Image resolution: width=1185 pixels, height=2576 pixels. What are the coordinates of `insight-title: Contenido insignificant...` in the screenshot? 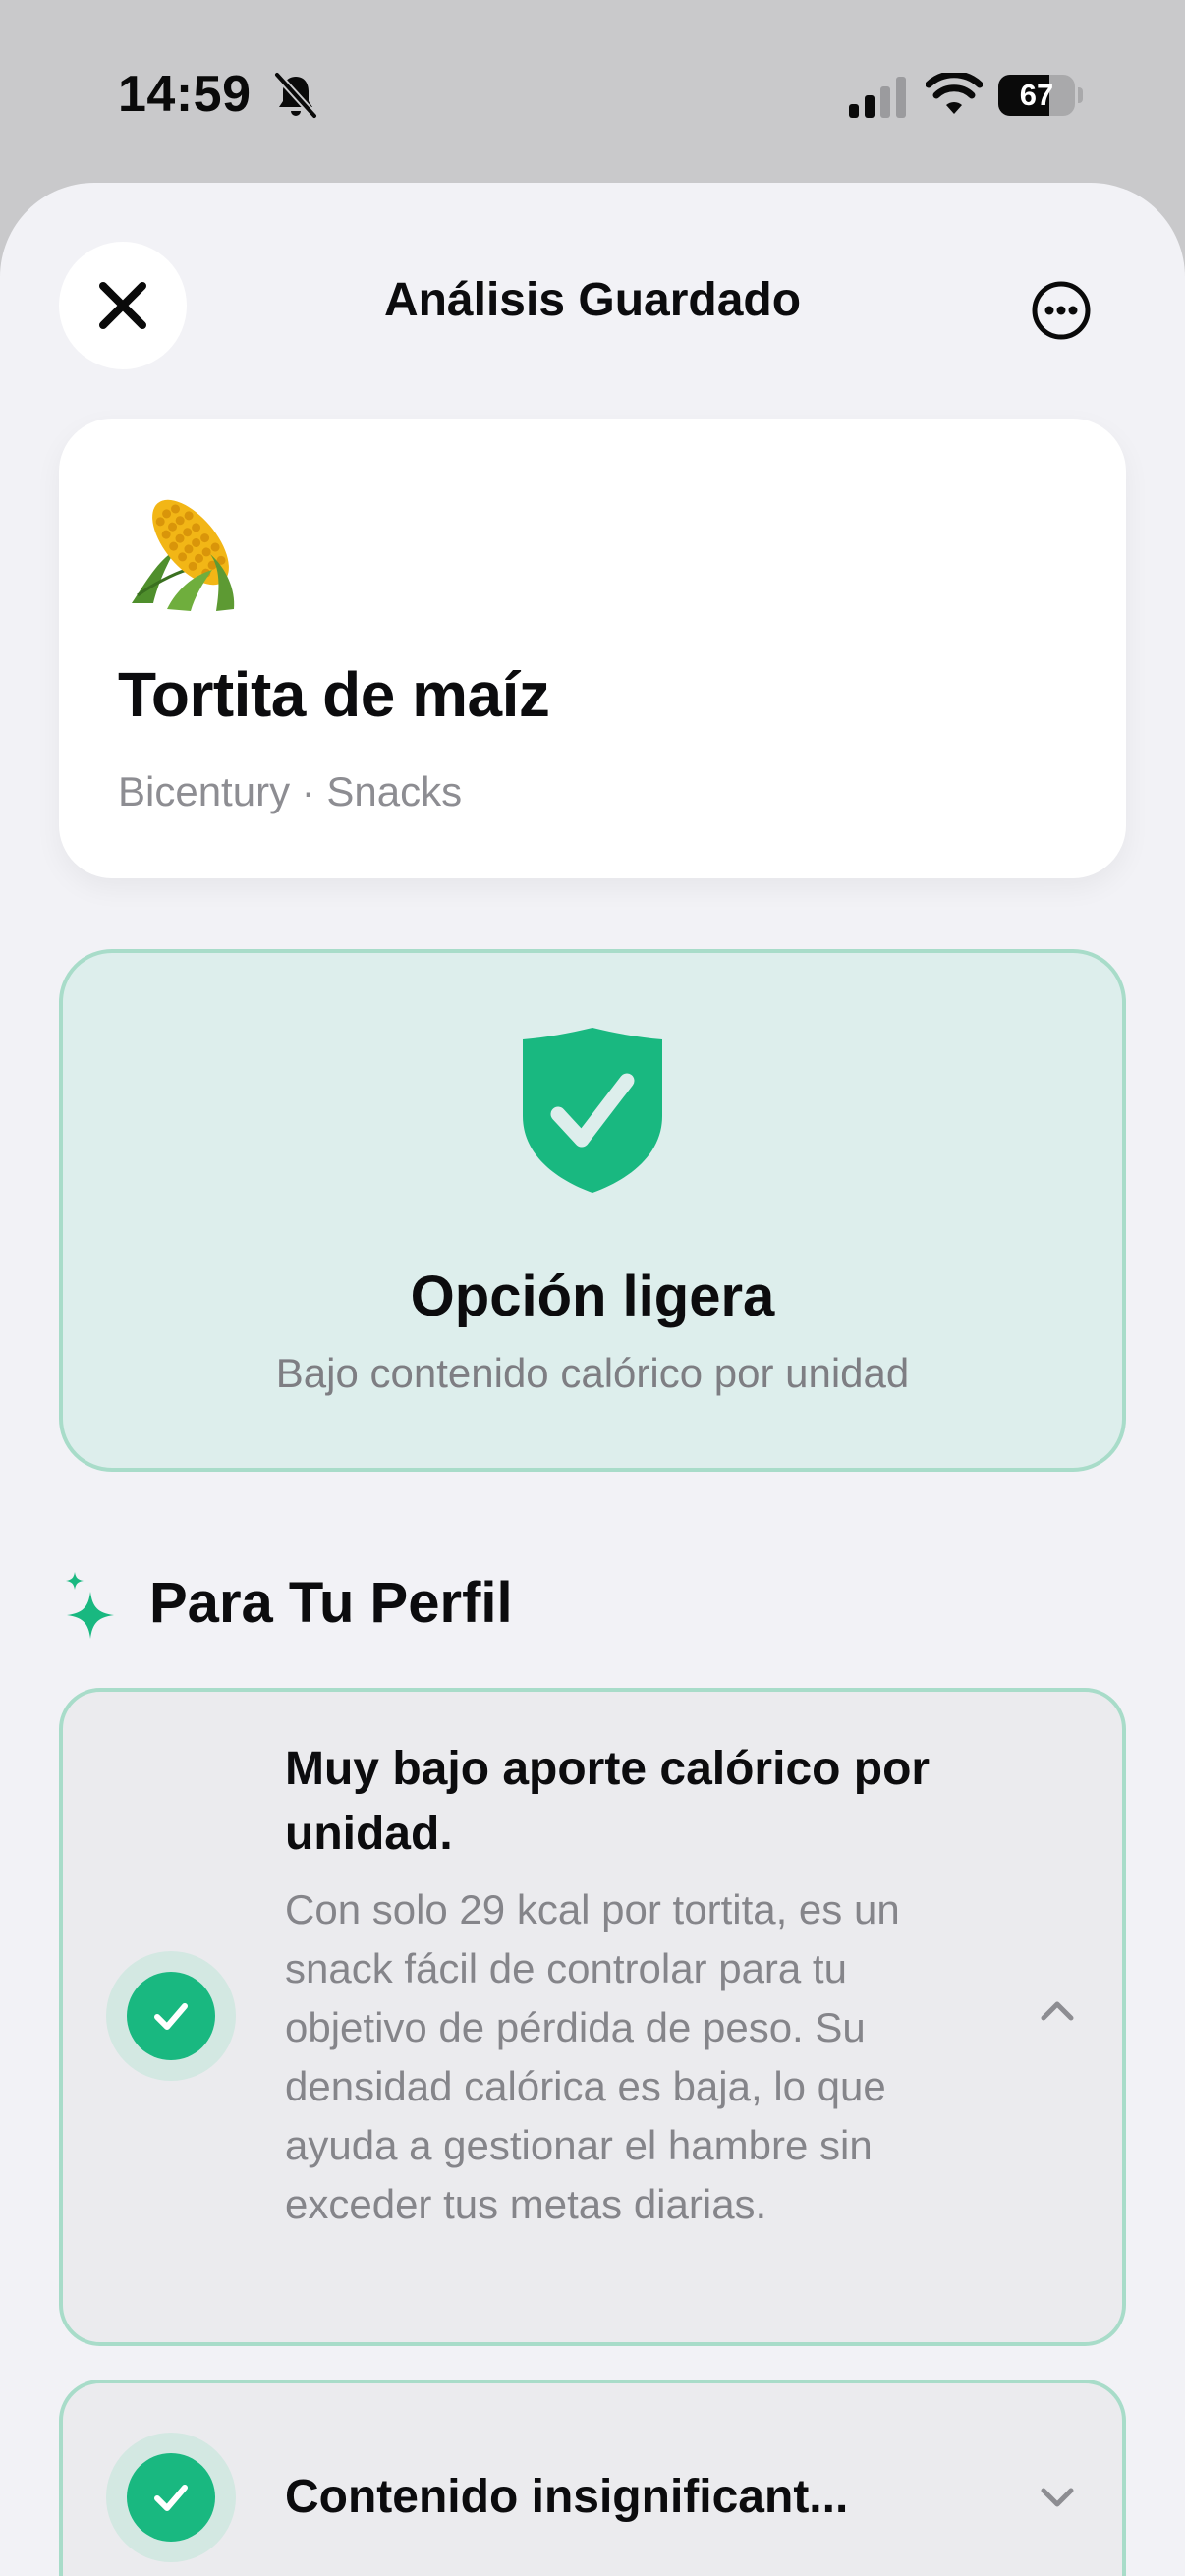 It's located at (567, 2497).